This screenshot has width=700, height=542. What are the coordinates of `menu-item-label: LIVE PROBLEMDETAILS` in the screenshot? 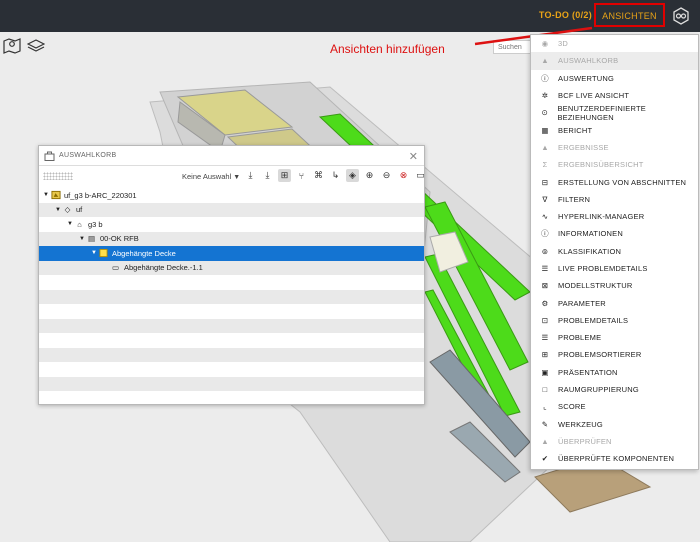 It's located at (603, 268).